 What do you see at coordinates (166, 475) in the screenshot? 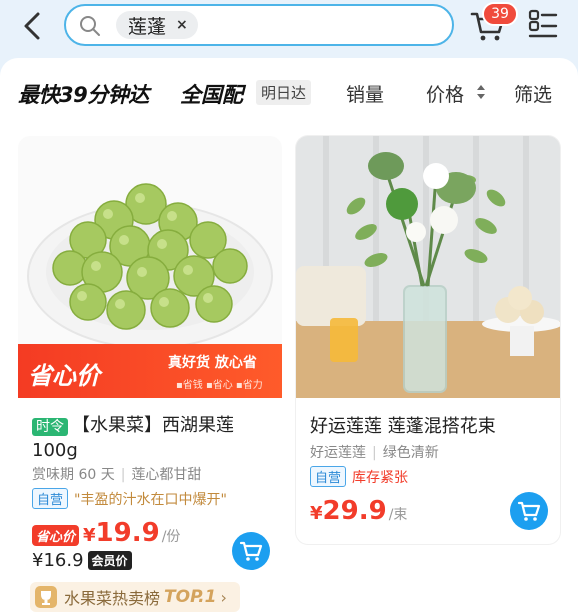
I see `meta-feature: 莲心都甘甜` at bounding box center [166, 475].